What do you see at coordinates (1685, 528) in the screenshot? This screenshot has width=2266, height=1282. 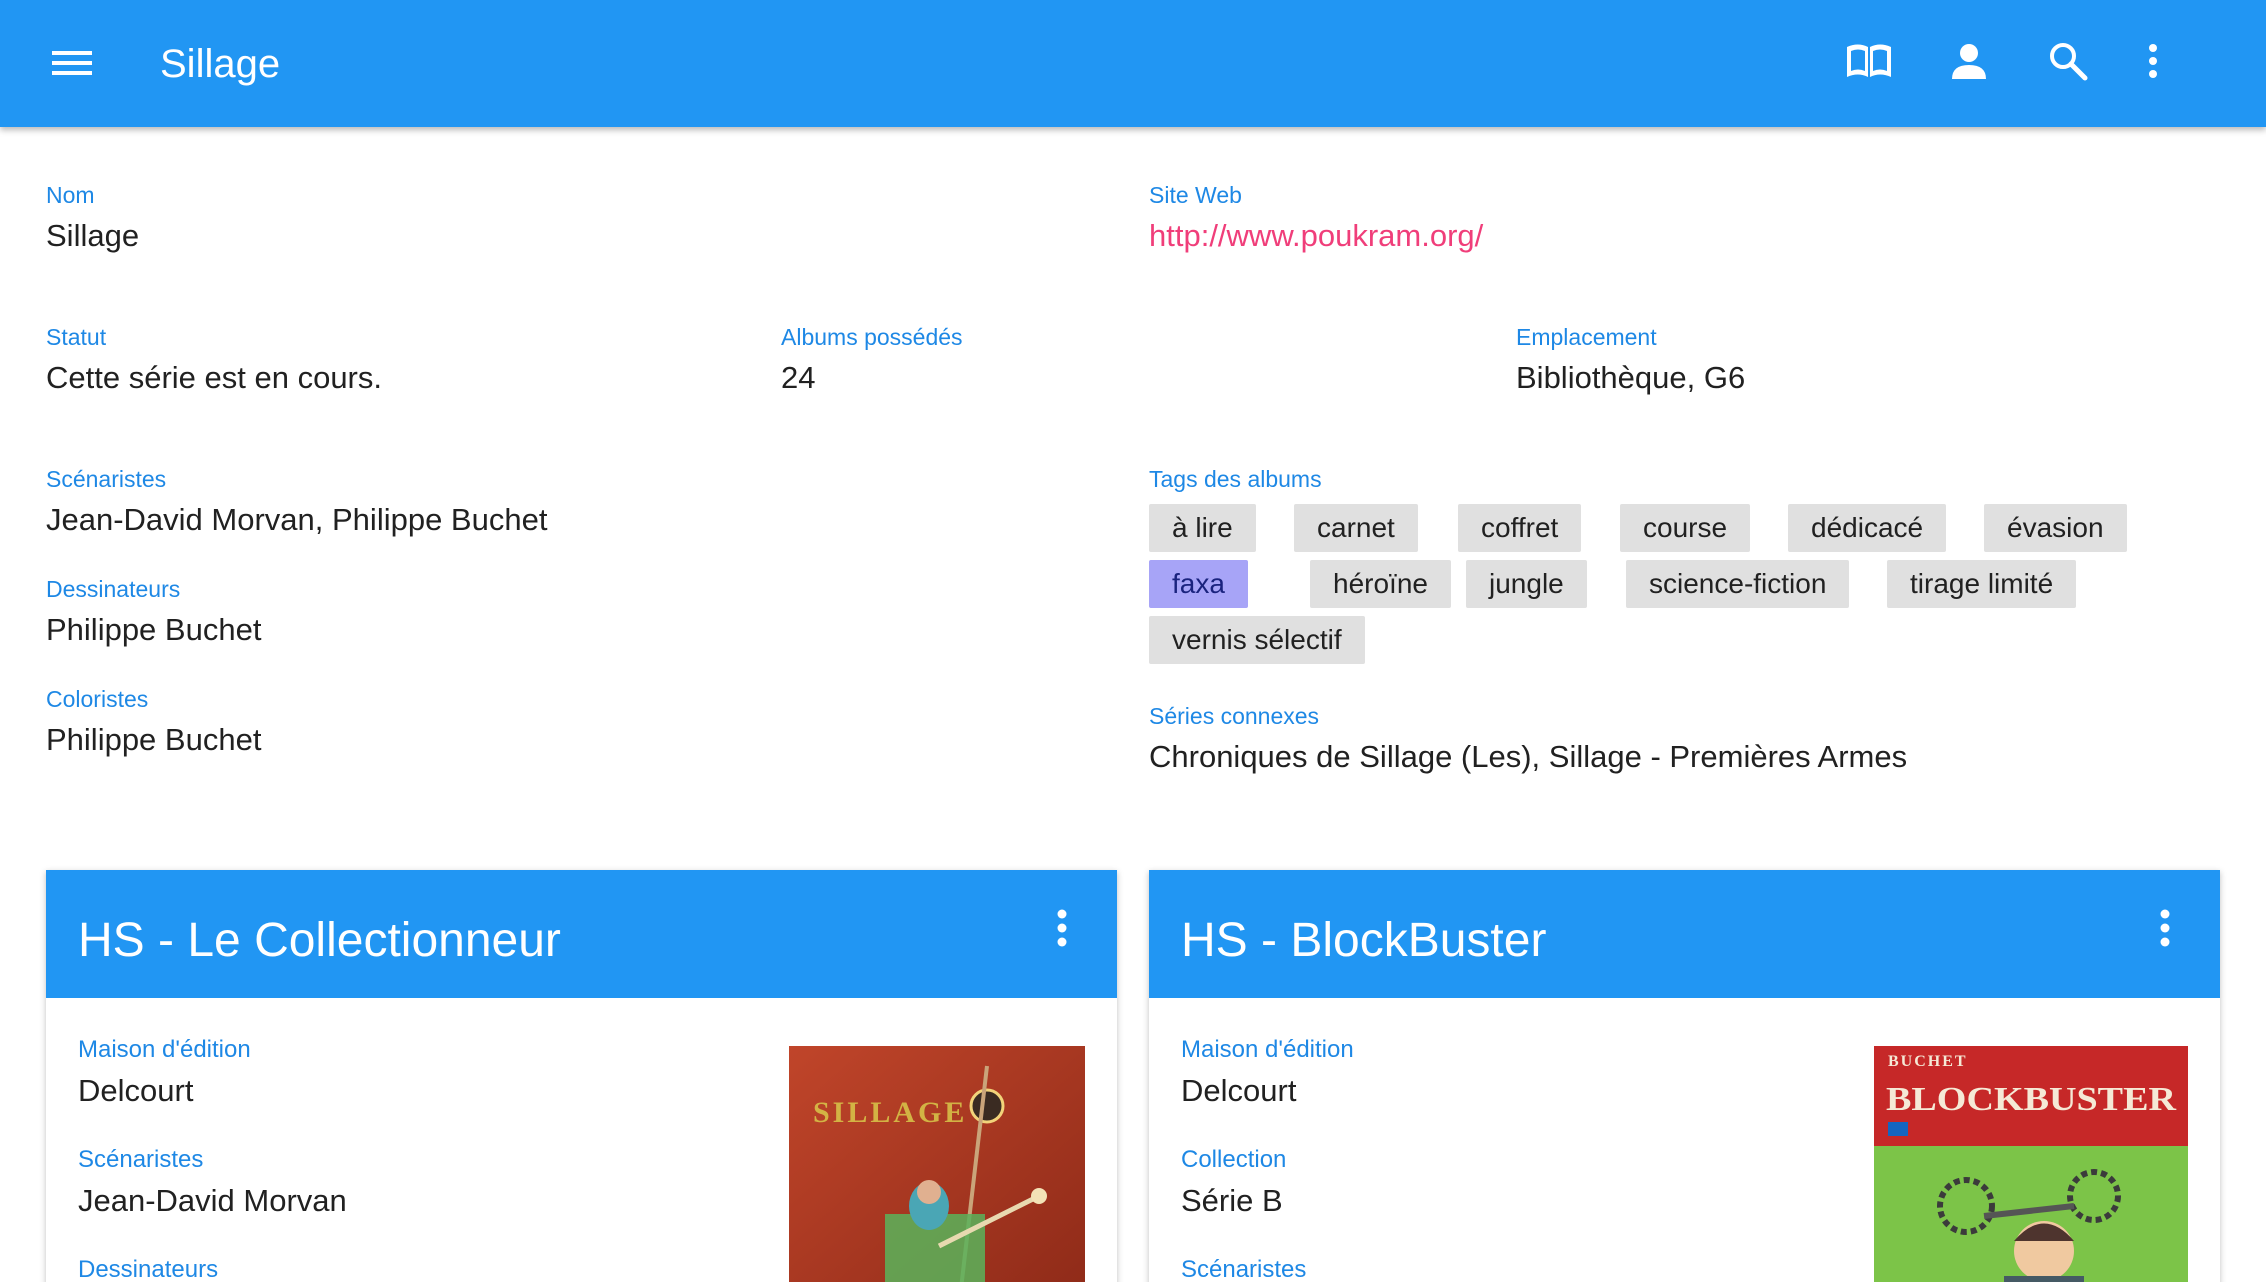 I see `tag-chip: course` at bounding box center [1685, 528].